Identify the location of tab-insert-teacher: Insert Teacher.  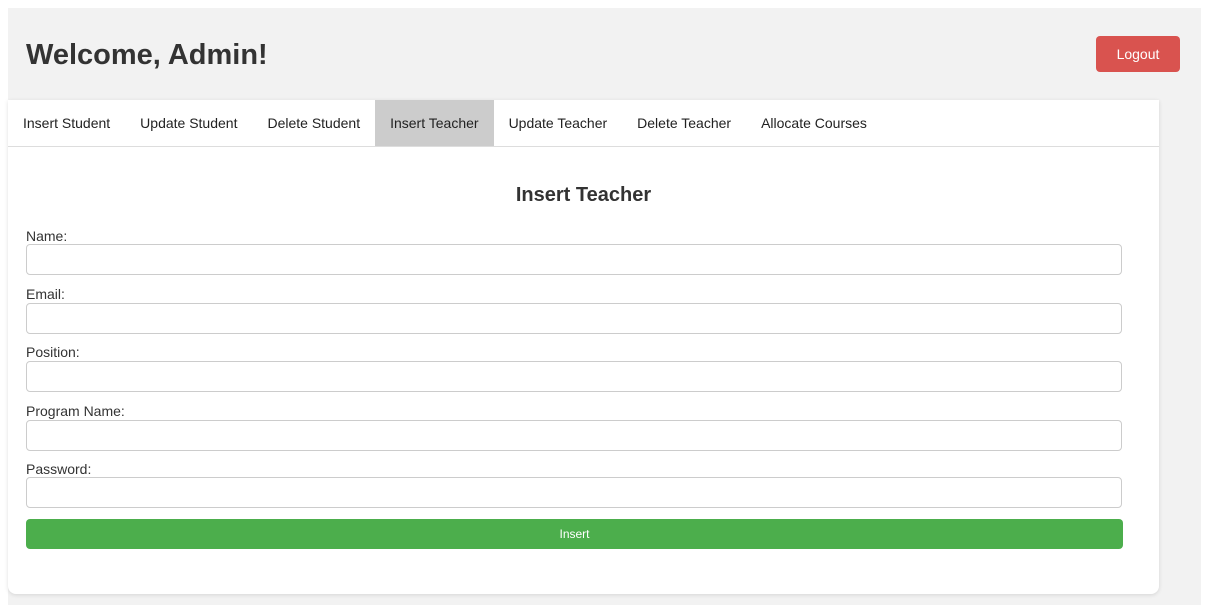
(434, 123).